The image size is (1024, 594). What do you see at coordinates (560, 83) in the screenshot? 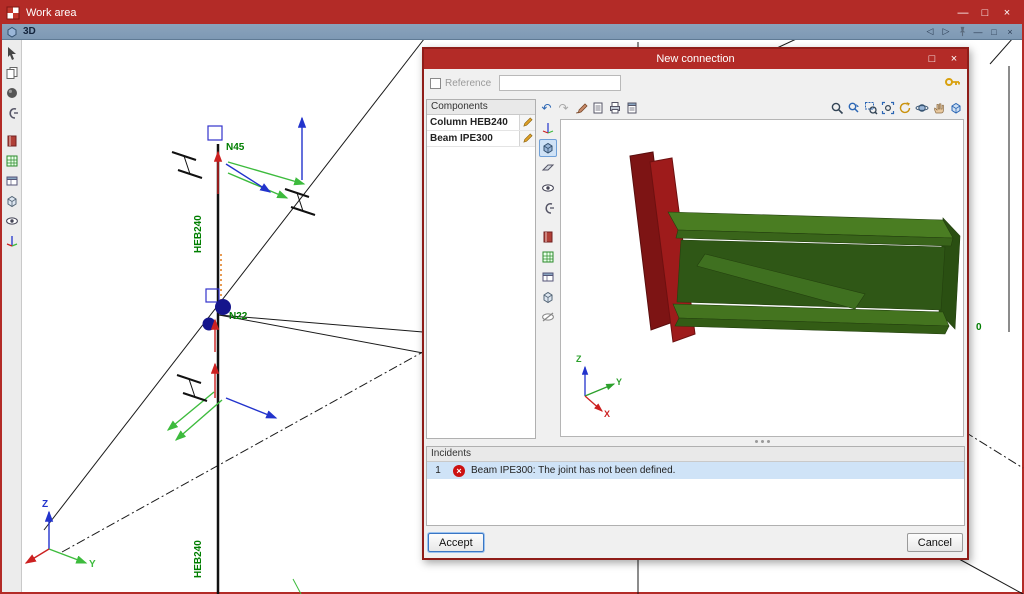
I see `reference-input` at bounding box center [560, 83].